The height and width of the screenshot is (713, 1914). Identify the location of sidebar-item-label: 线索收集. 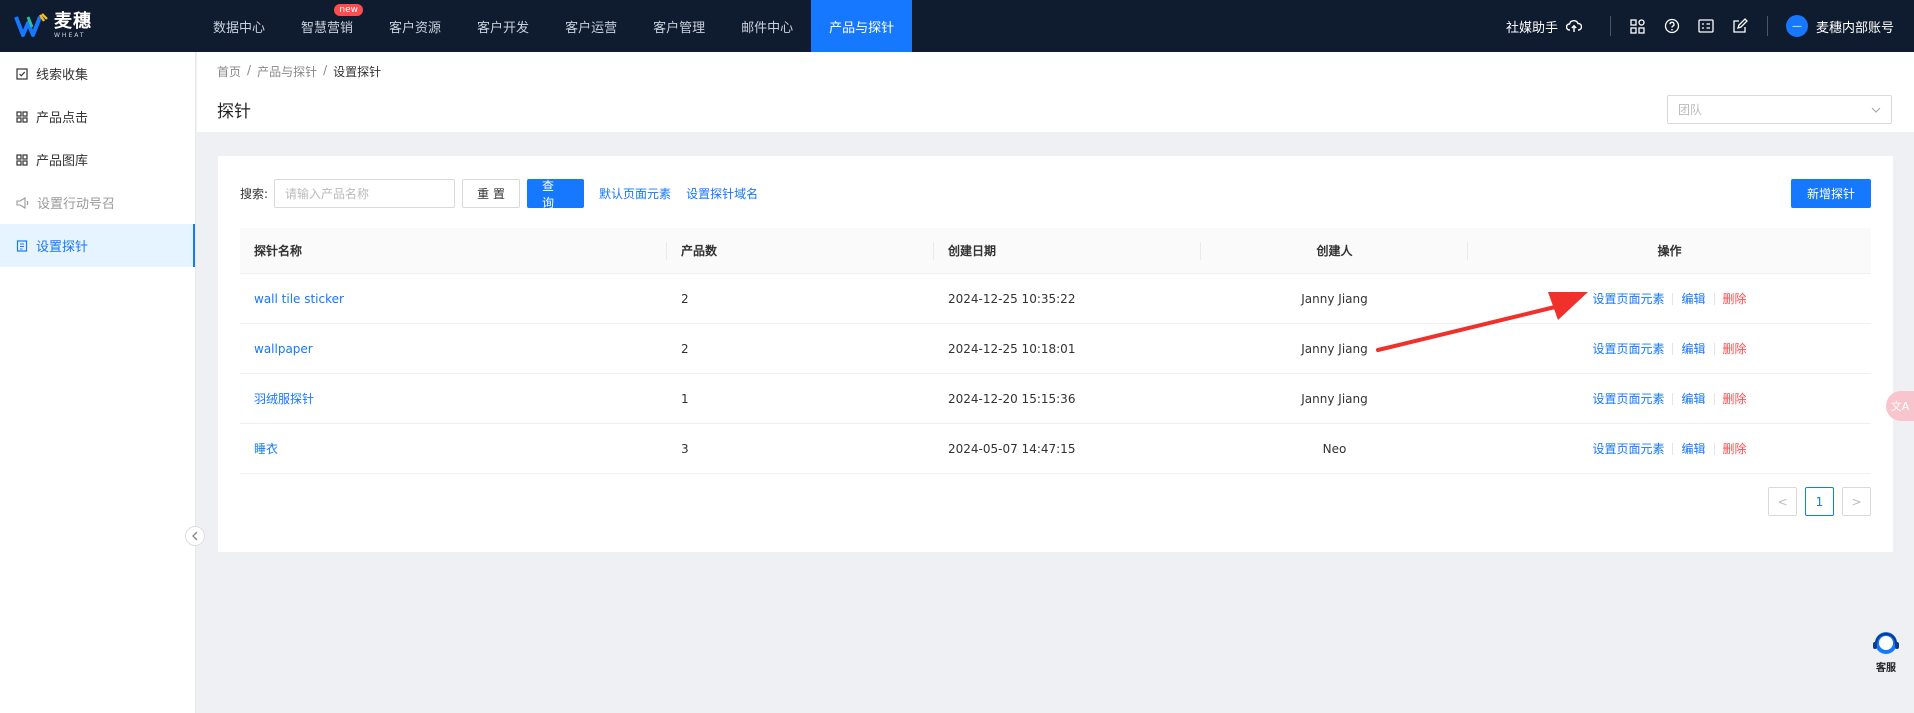
(62, 75).